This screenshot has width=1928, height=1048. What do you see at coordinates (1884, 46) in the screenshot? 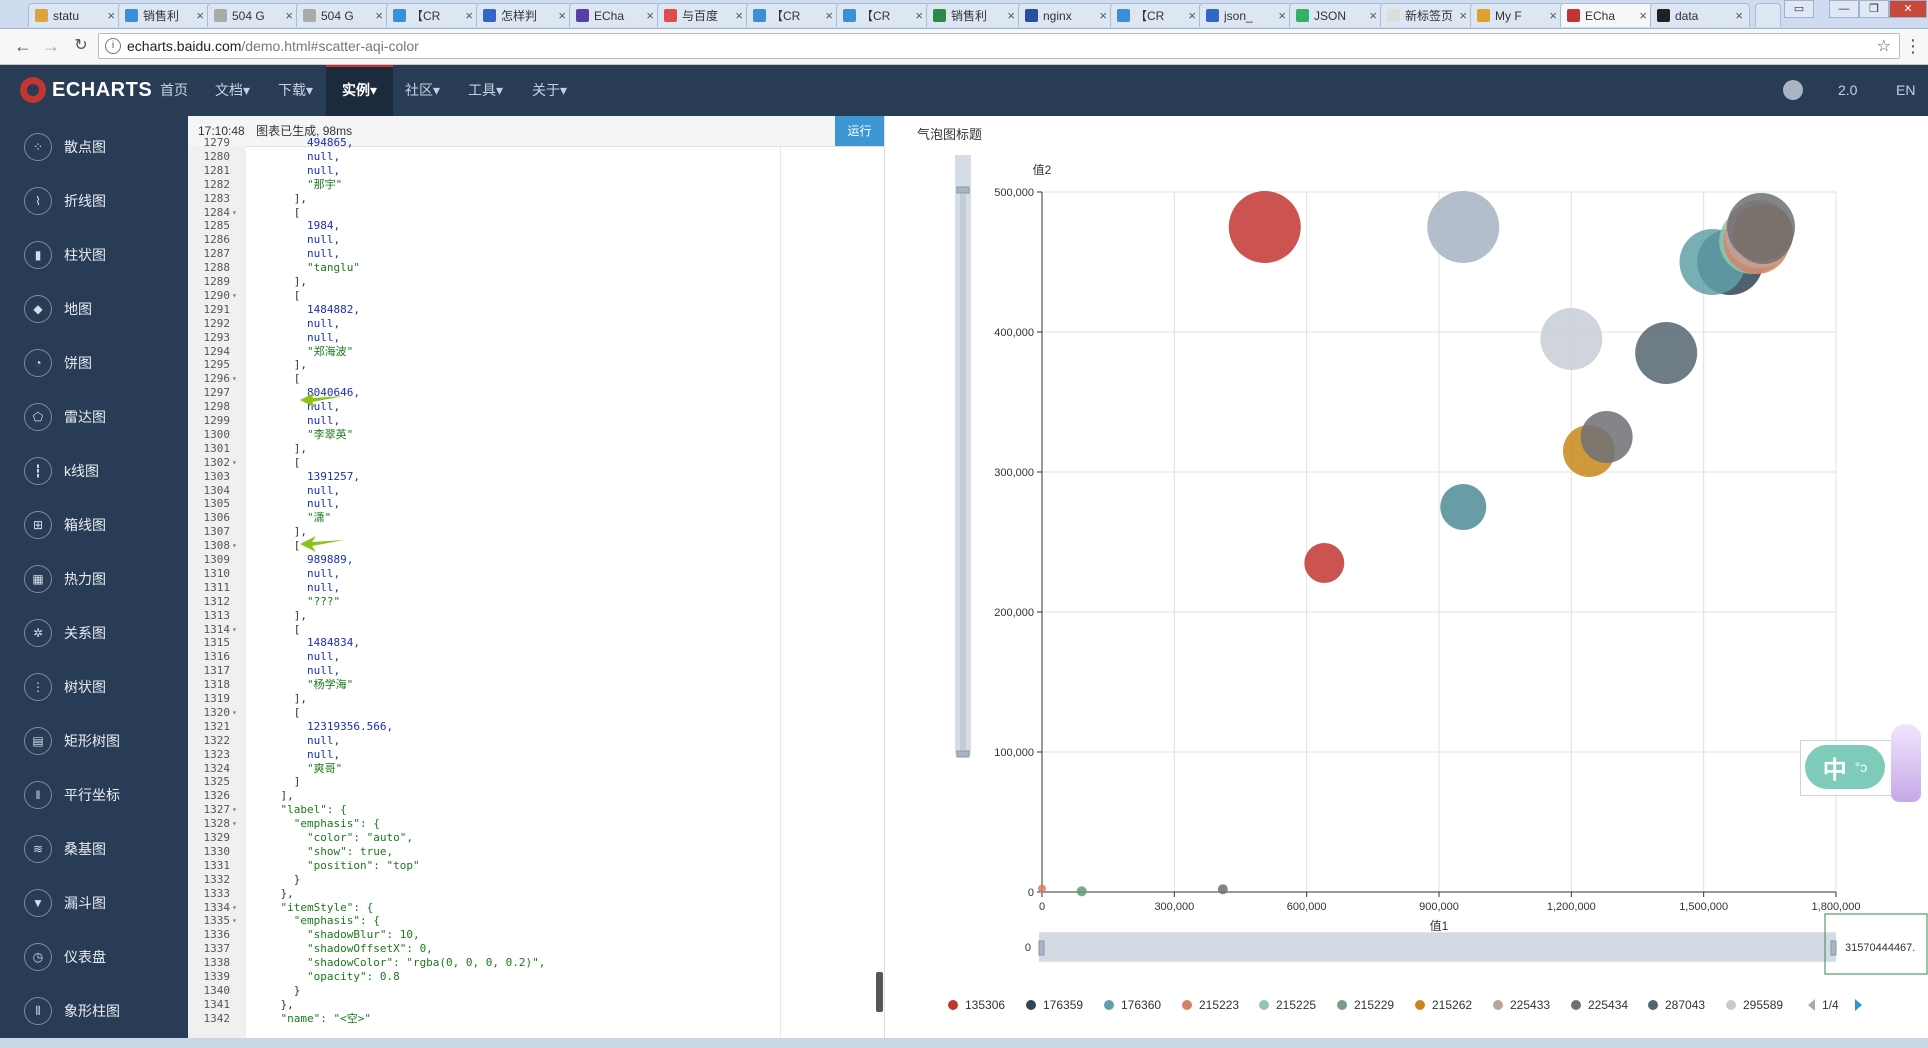
I see `bookmark-star-icon: ☆` at bounding box center [1884, 46].